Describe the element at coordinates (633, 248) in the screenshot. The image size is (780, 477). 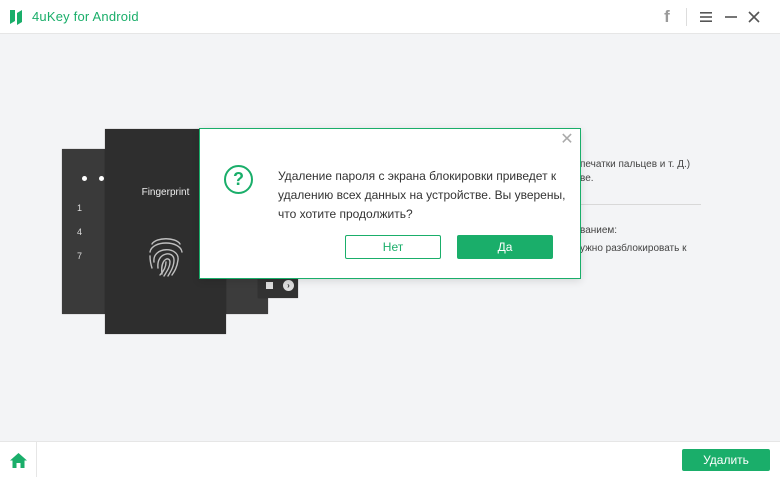
I see `background-text: ужно разблокировать к` at that location.